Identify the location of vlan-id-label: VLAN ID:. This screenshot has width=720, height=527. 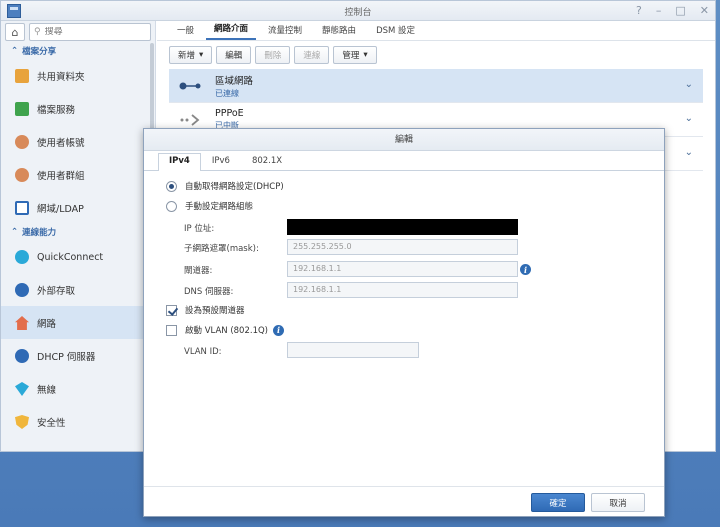
(203, 352).